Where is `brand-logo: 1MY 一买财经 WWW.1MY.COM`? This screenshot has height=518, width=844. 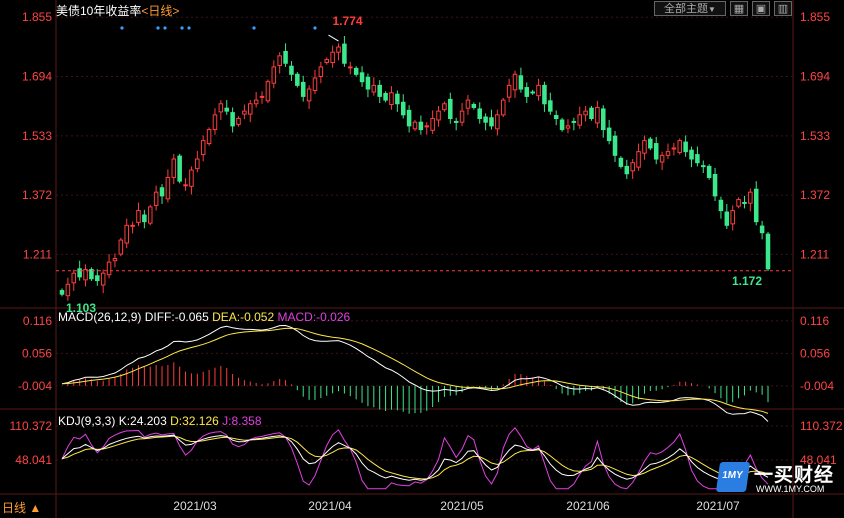 brand-logo: 1MY 一买财经 WWW.1MY.COM is located at coordinates (774, 478).